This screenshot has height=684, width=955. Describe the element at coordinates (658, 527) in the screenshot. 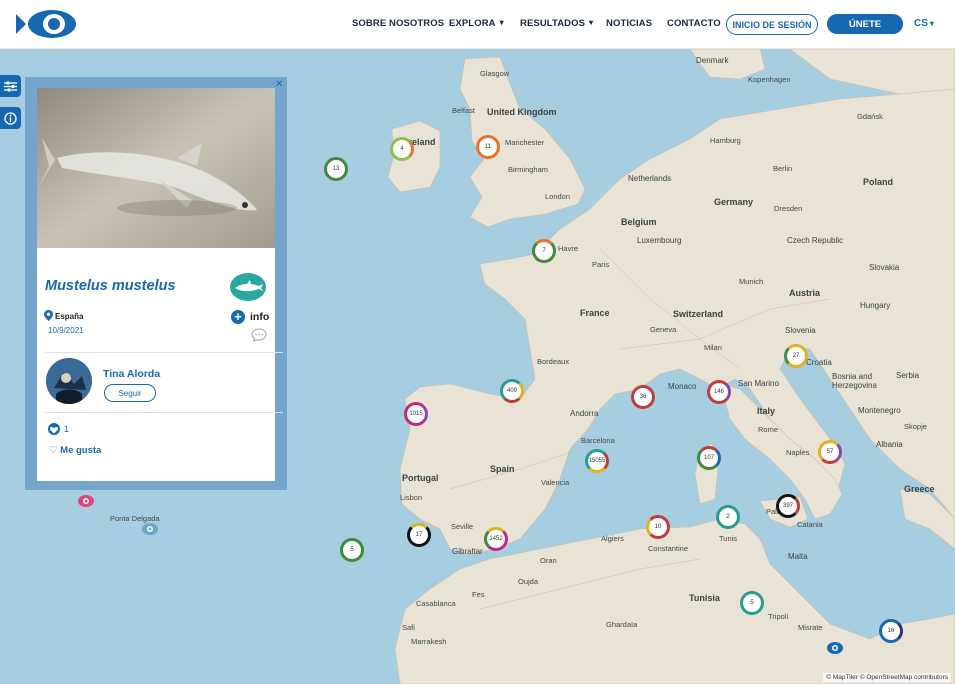

I see `observation-cluster: 10` at that location.